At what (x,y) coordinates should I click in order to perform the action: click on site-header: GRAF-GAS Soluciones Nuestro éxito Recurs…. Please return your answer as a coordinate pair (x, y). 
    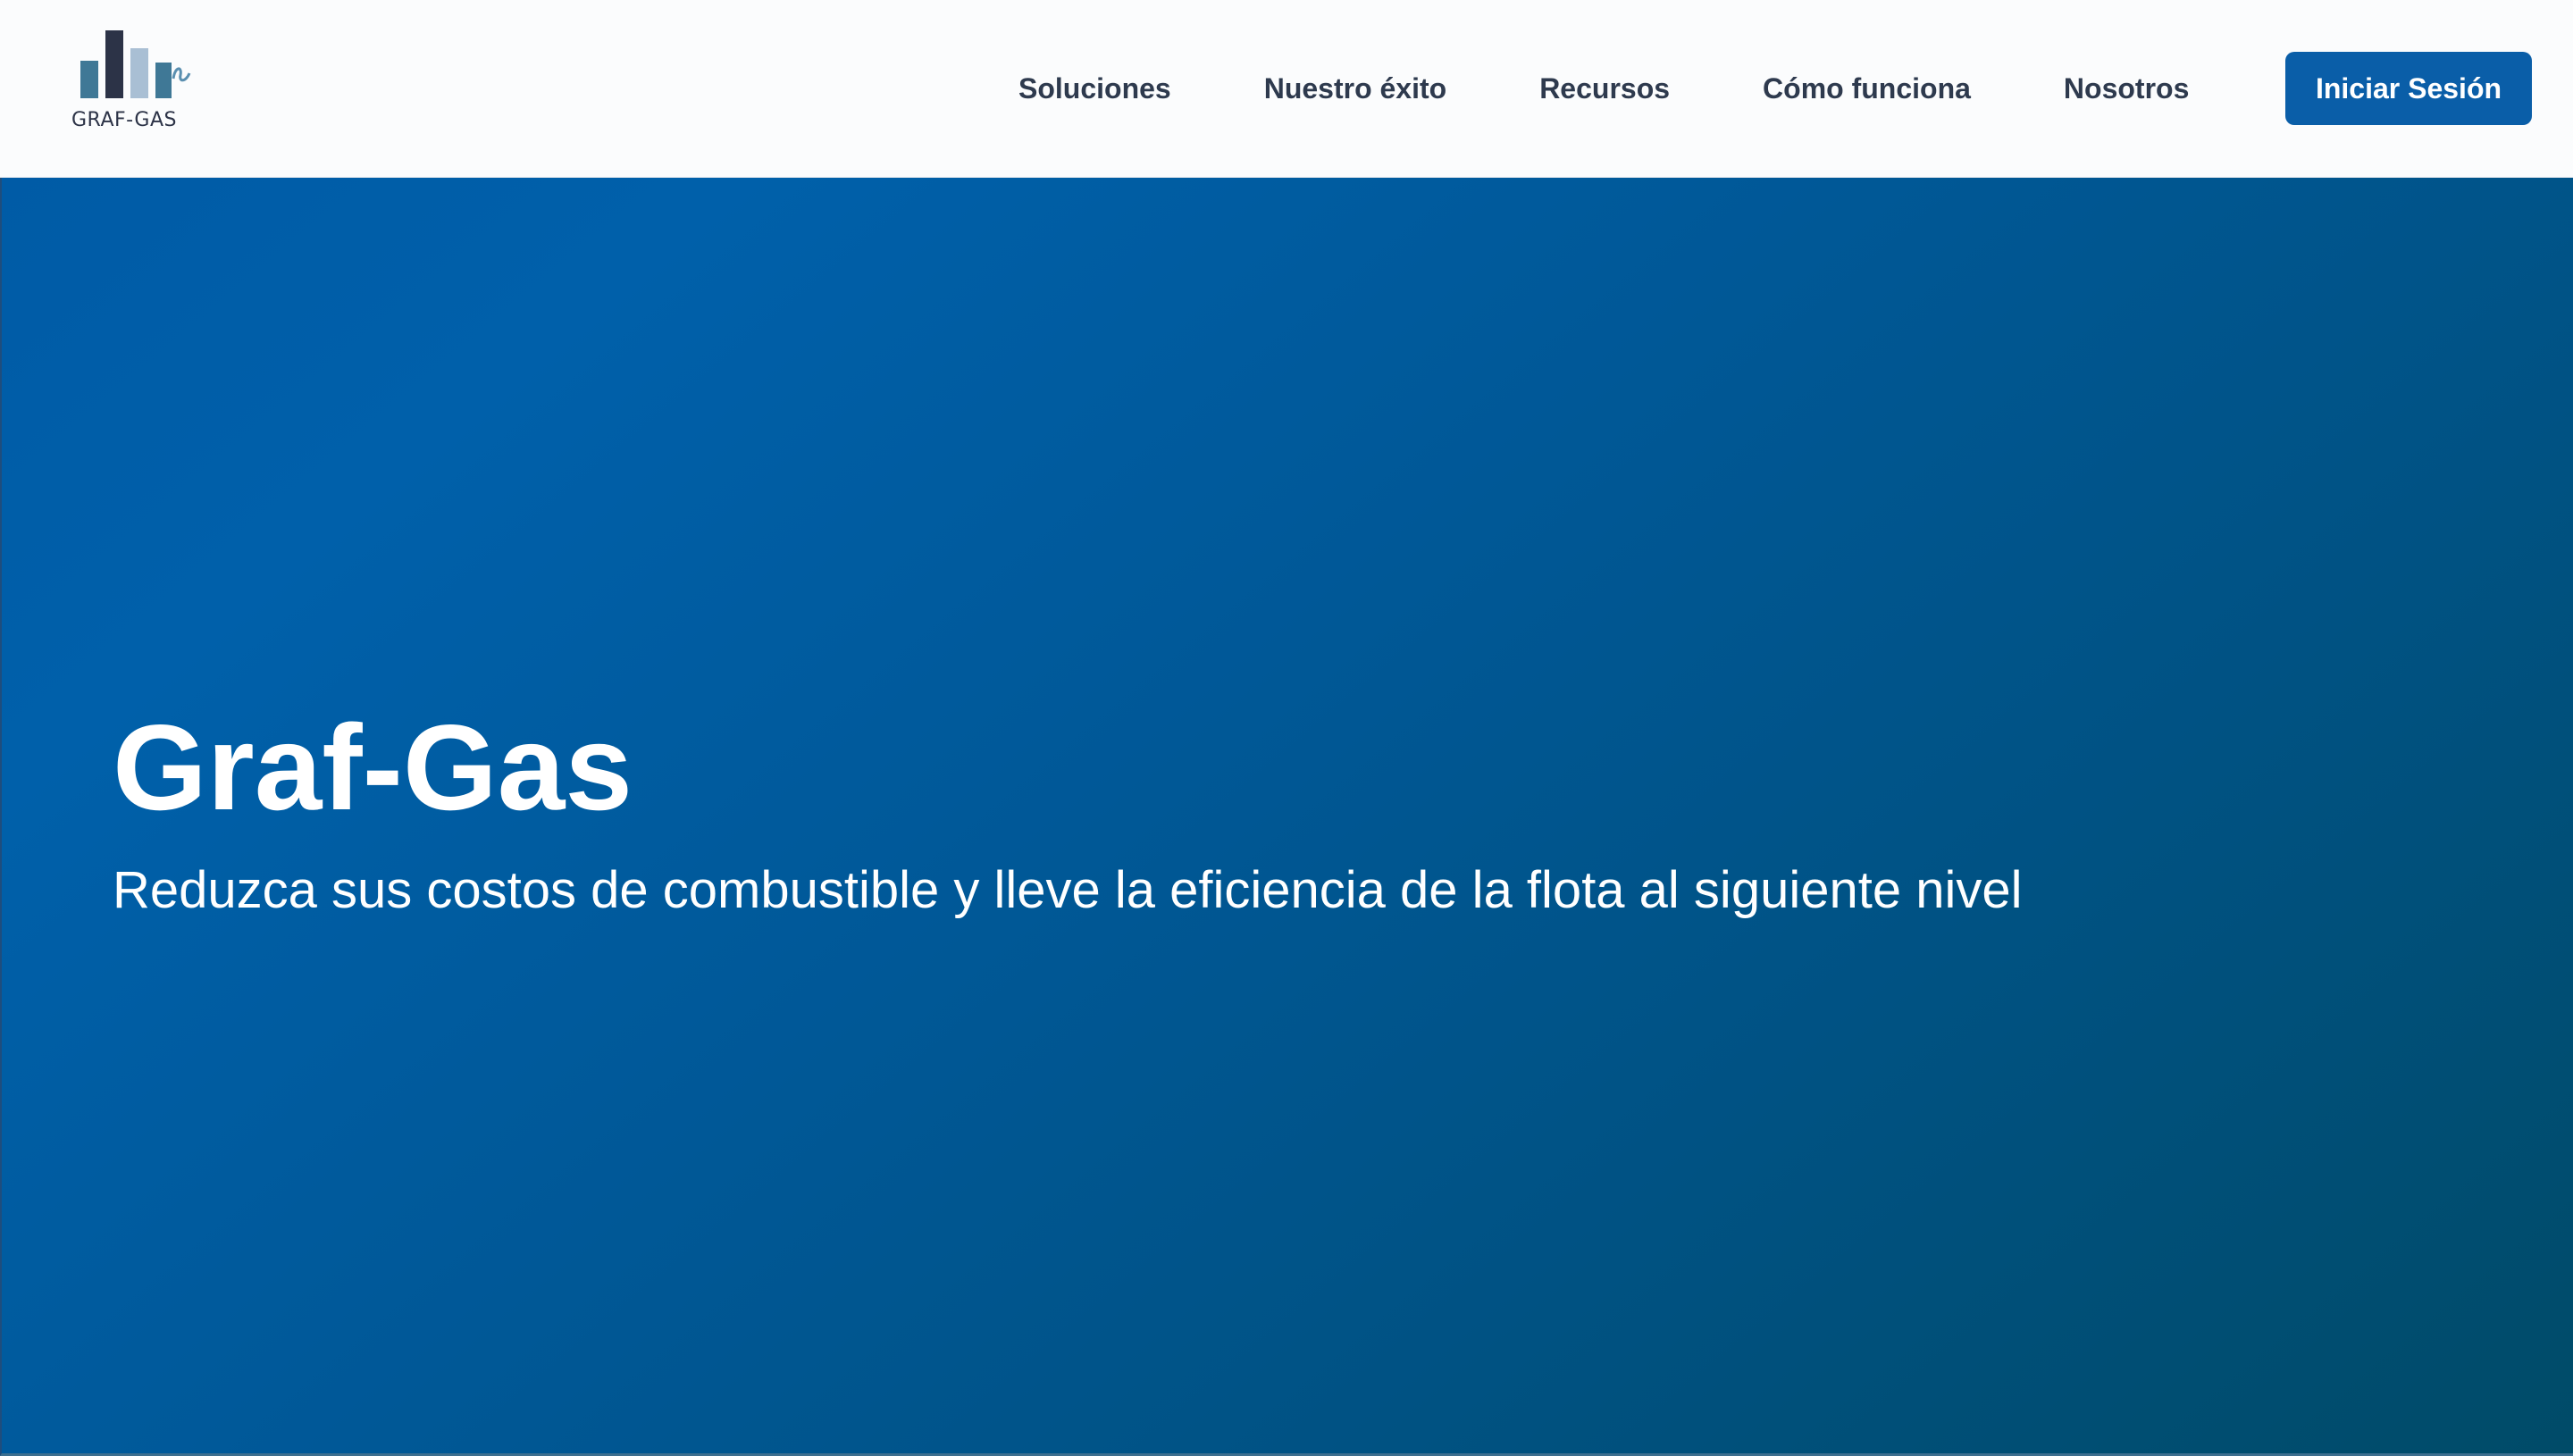
    Looking at the image, I should click on (1286, 89).